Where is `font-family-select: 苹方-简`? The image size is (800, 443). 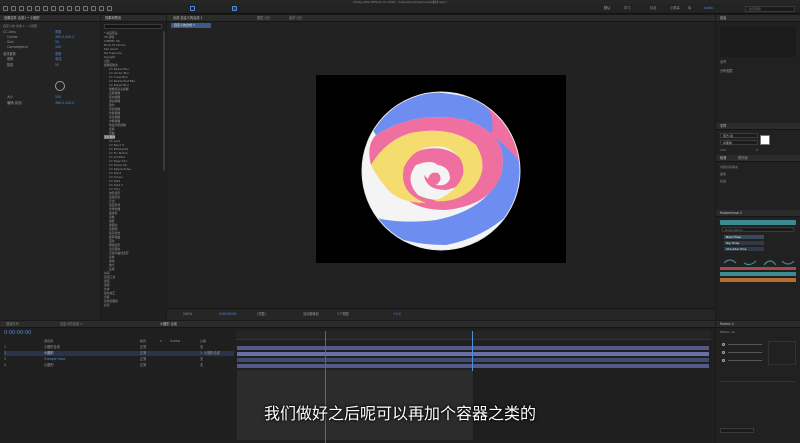
font-family-select: 苹方-简 is located at coordinates (739, 135).